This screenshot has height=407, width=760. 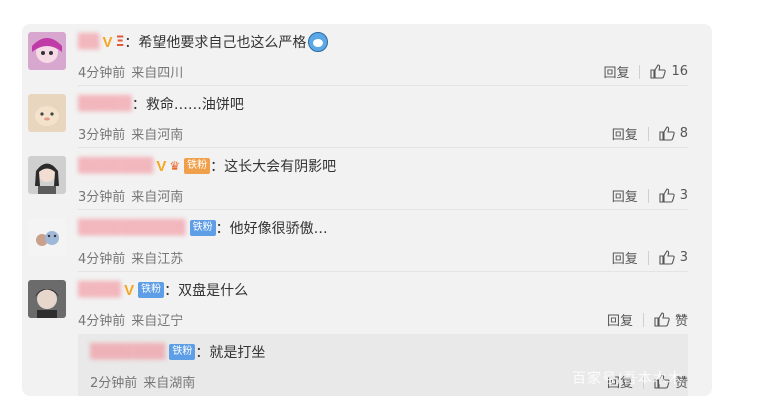 I want to click on like-button: 16, so click(x=669, y=71).